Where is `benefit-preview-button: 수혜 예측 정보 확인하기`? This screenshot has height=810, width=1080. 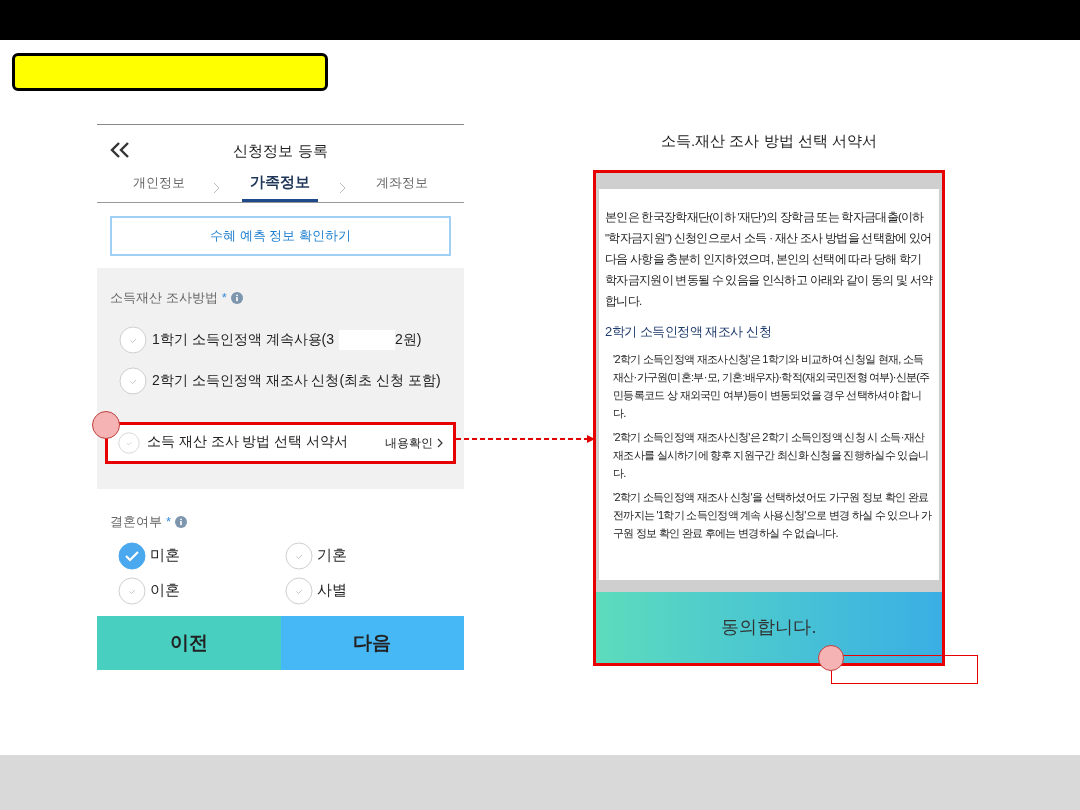 benefit-preview-button: 수혜 예측 정보 확인하기 is located at coordinates (280, 236).